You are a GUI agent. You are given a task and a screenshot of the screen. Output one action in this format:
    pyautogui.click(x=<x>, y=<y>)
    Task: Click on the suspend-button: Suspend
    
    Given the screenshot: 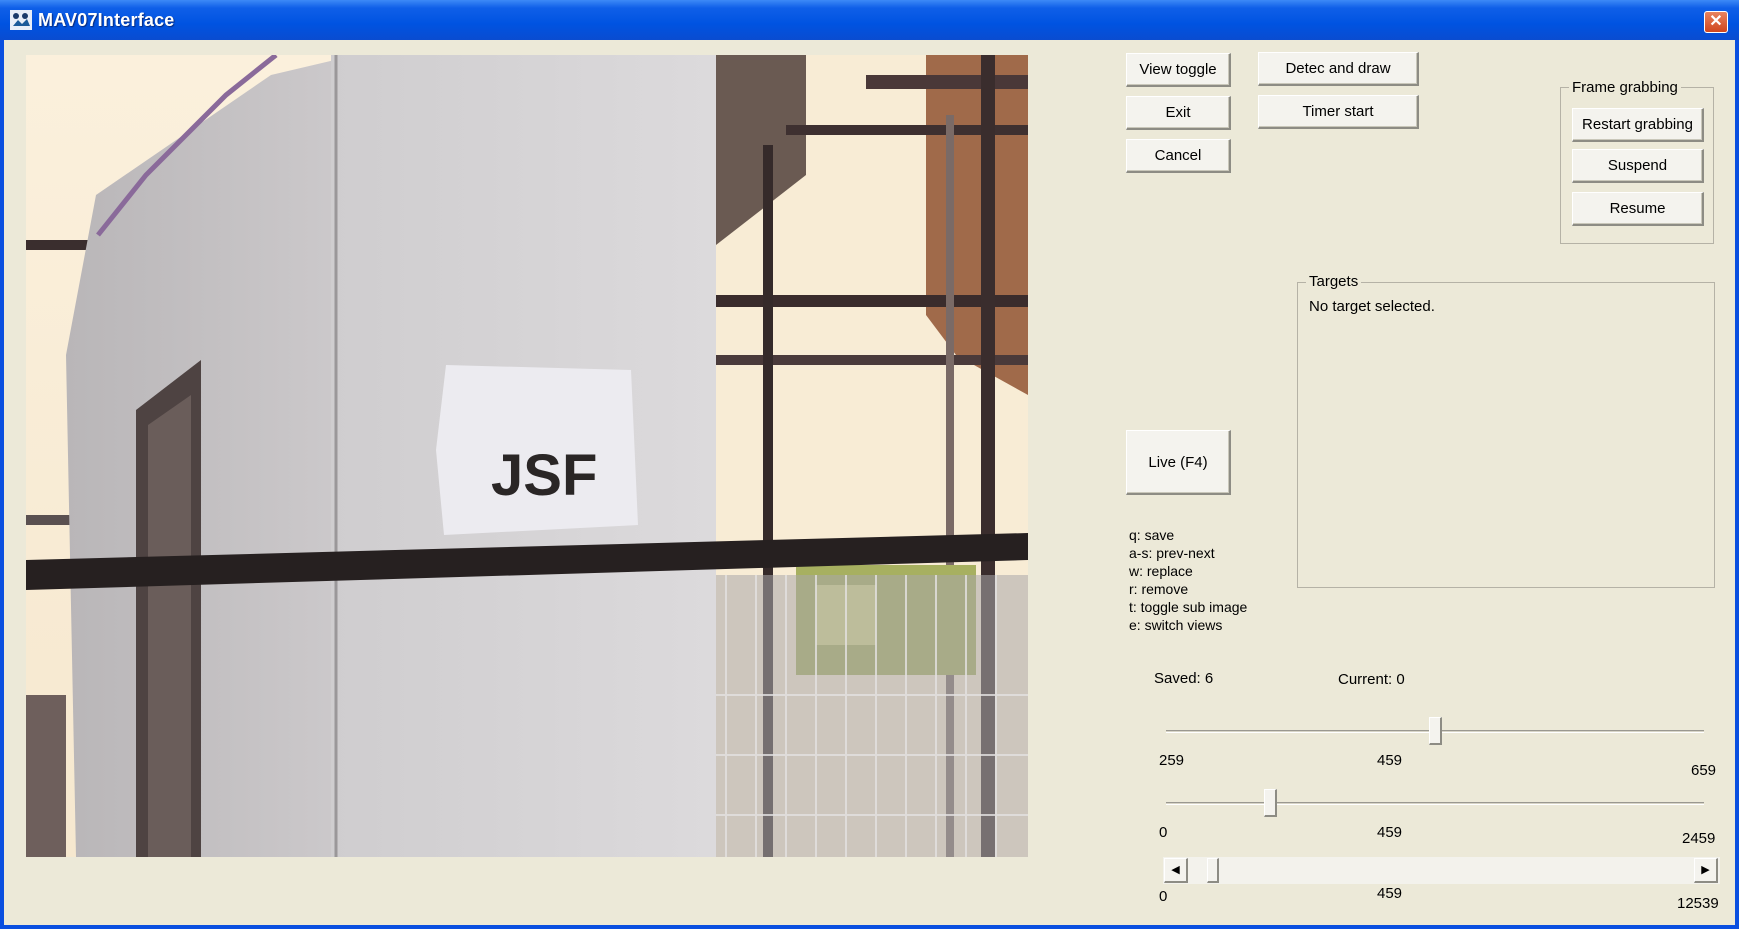 What is the action you would take?
    pyautogui.click(x=1638, y=166)
    